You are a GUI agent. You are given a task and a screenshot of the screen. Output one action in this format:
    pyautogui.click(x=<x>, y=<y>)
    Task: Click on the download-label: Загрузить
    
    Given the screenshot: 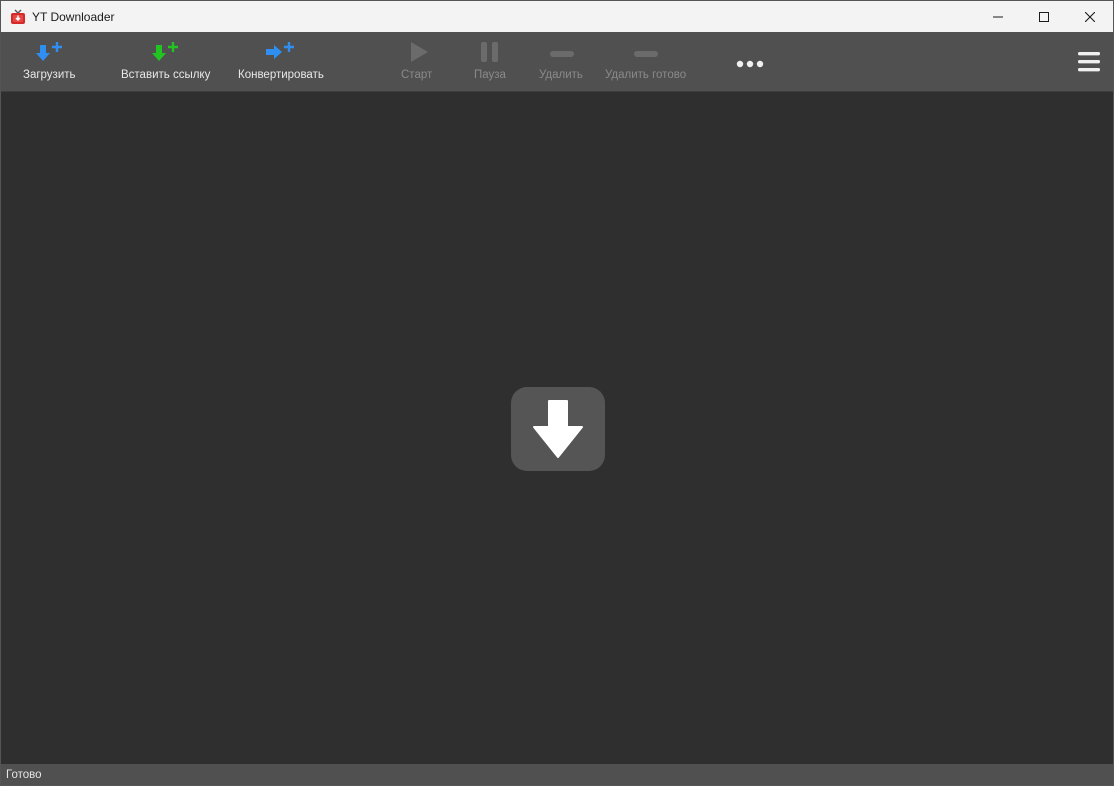 What is the action you would take?
    pyautogui.click(x=49, y=75)
    